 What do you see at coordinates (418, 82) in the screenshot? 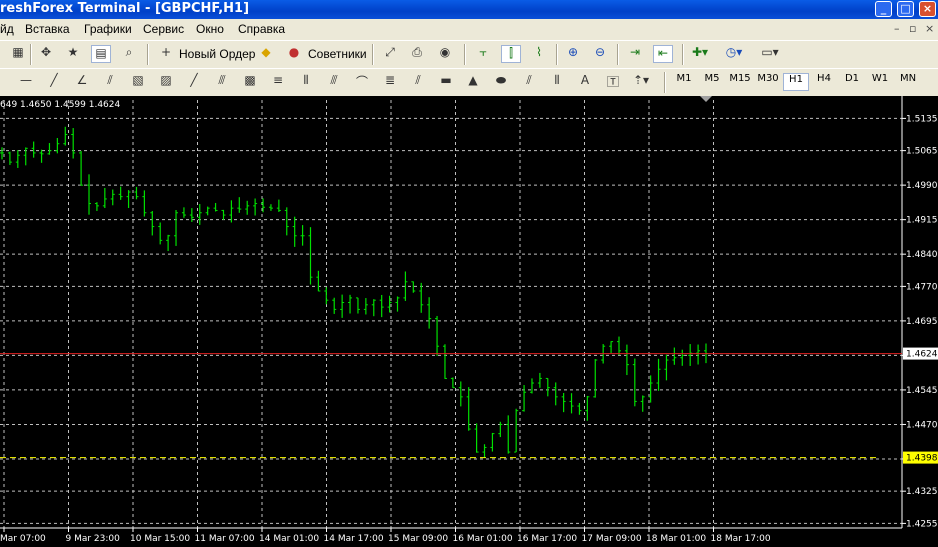
I see `fibo-channel-icon: ⫽` at bounding box center [418, 82].